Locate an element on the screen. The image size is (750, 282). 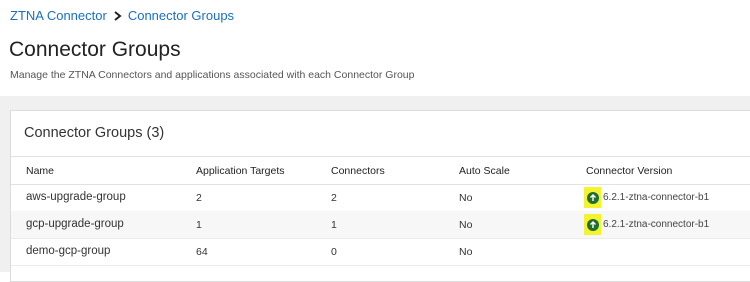
table-row: demo-gcp-group 64 0 No is located at coordinates (380, 252).